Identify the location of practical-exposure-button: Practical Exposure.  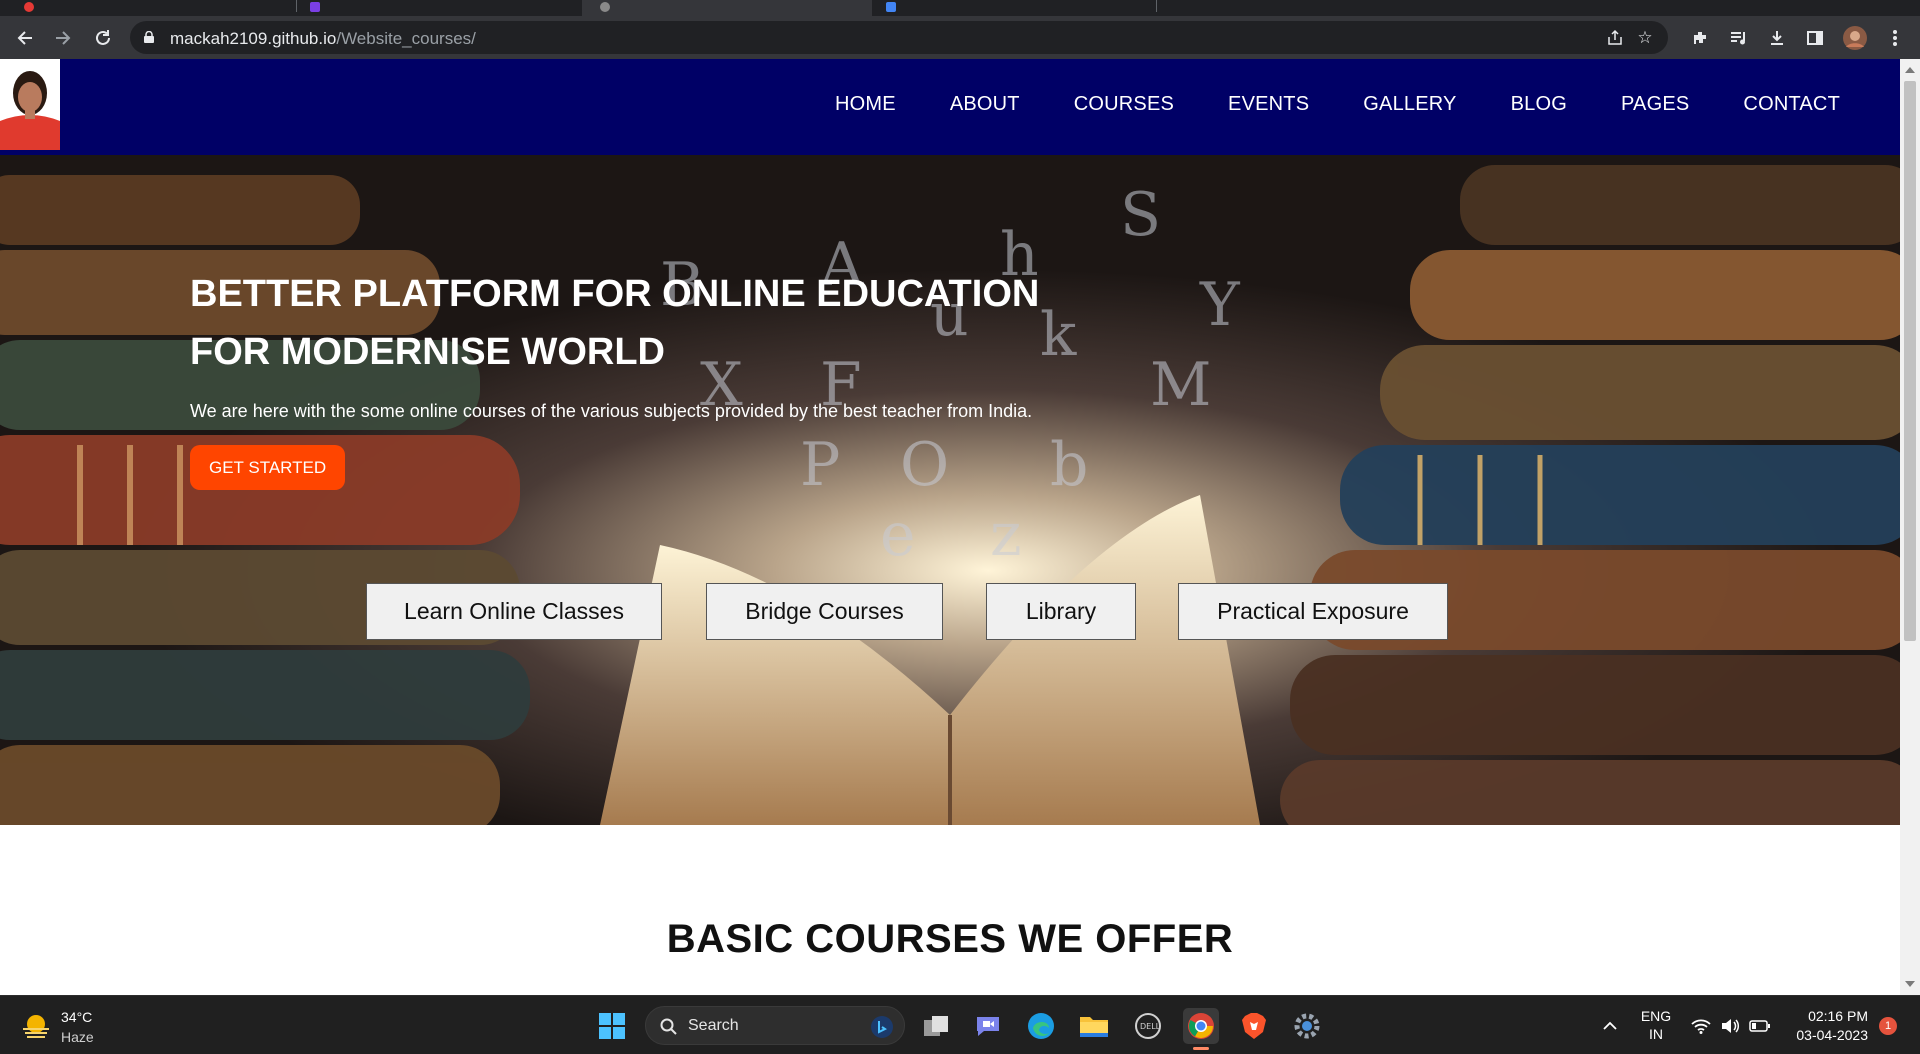
(1313, 611).